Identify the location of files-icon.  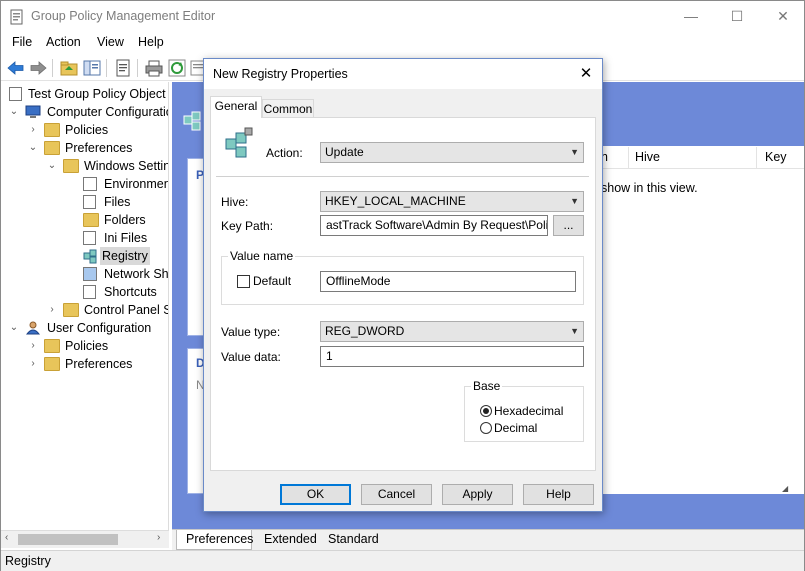
(89, 202).